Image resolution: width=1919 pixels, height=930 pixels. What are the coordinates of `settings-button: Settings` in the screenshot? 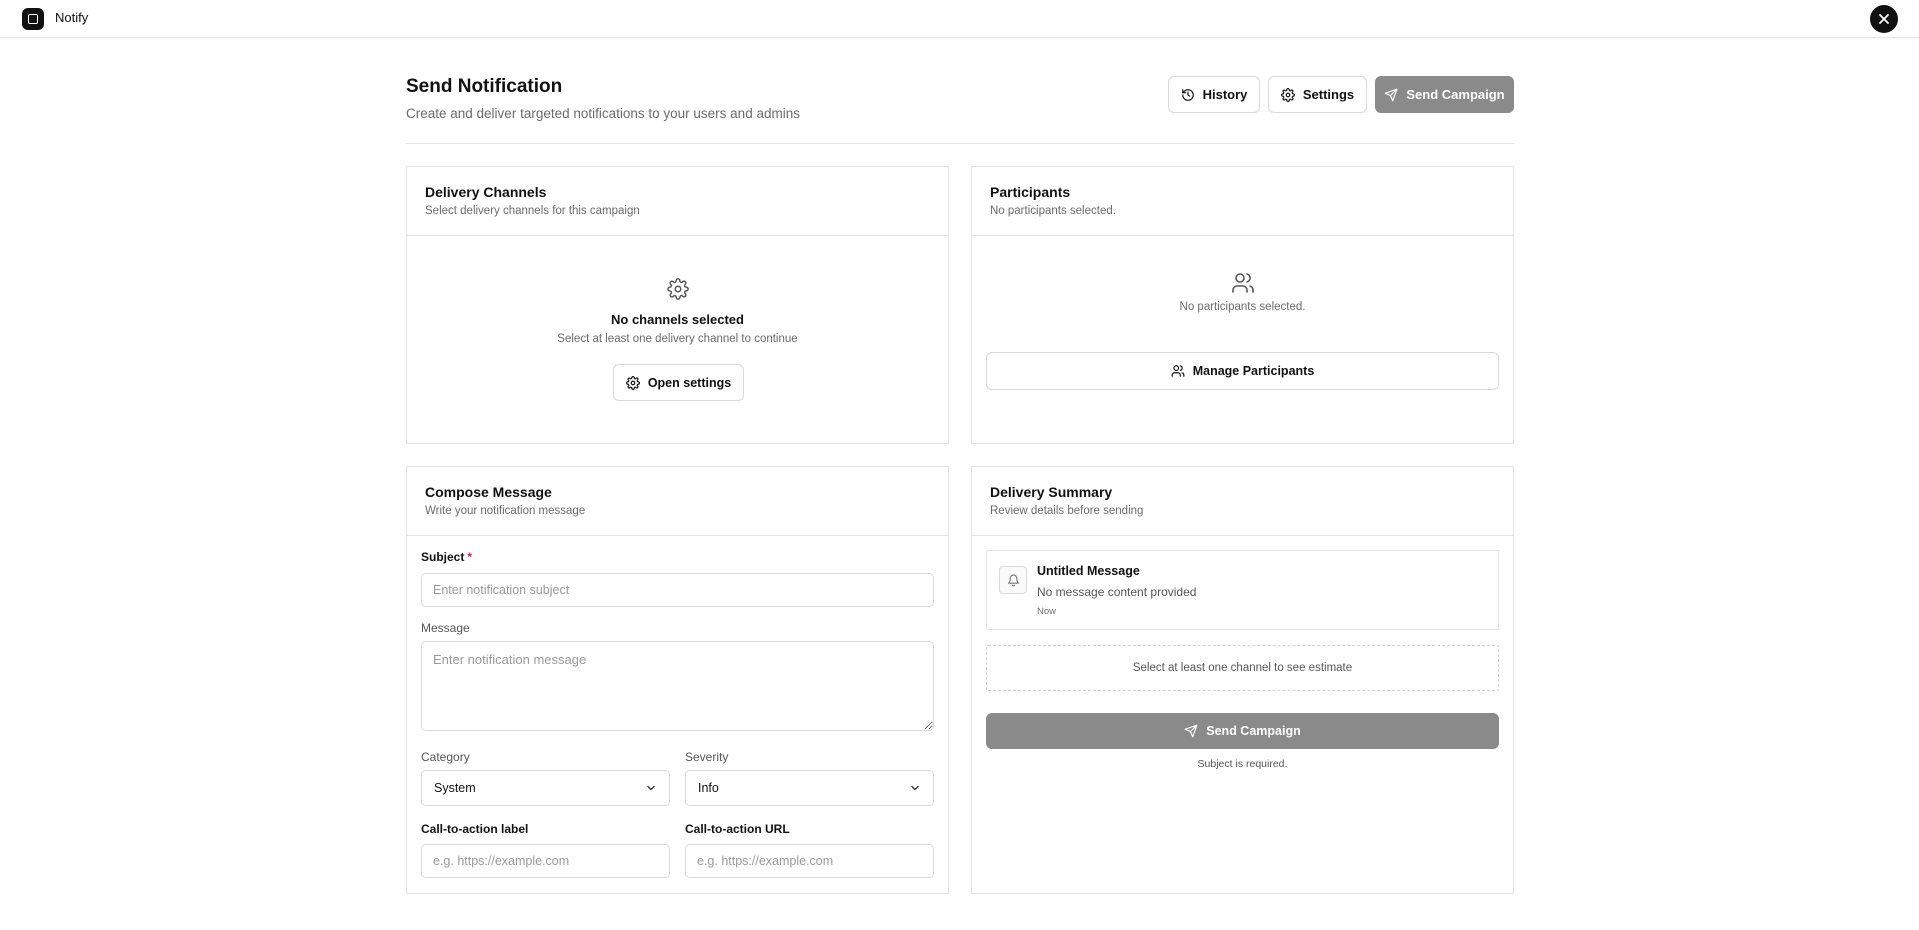 It's located at (1317, 94).